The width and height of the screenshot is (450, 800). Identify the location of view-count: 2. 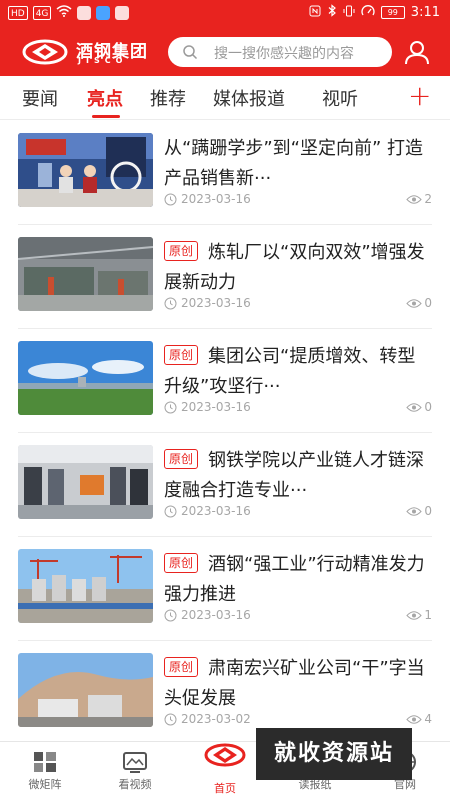
(428, 199).